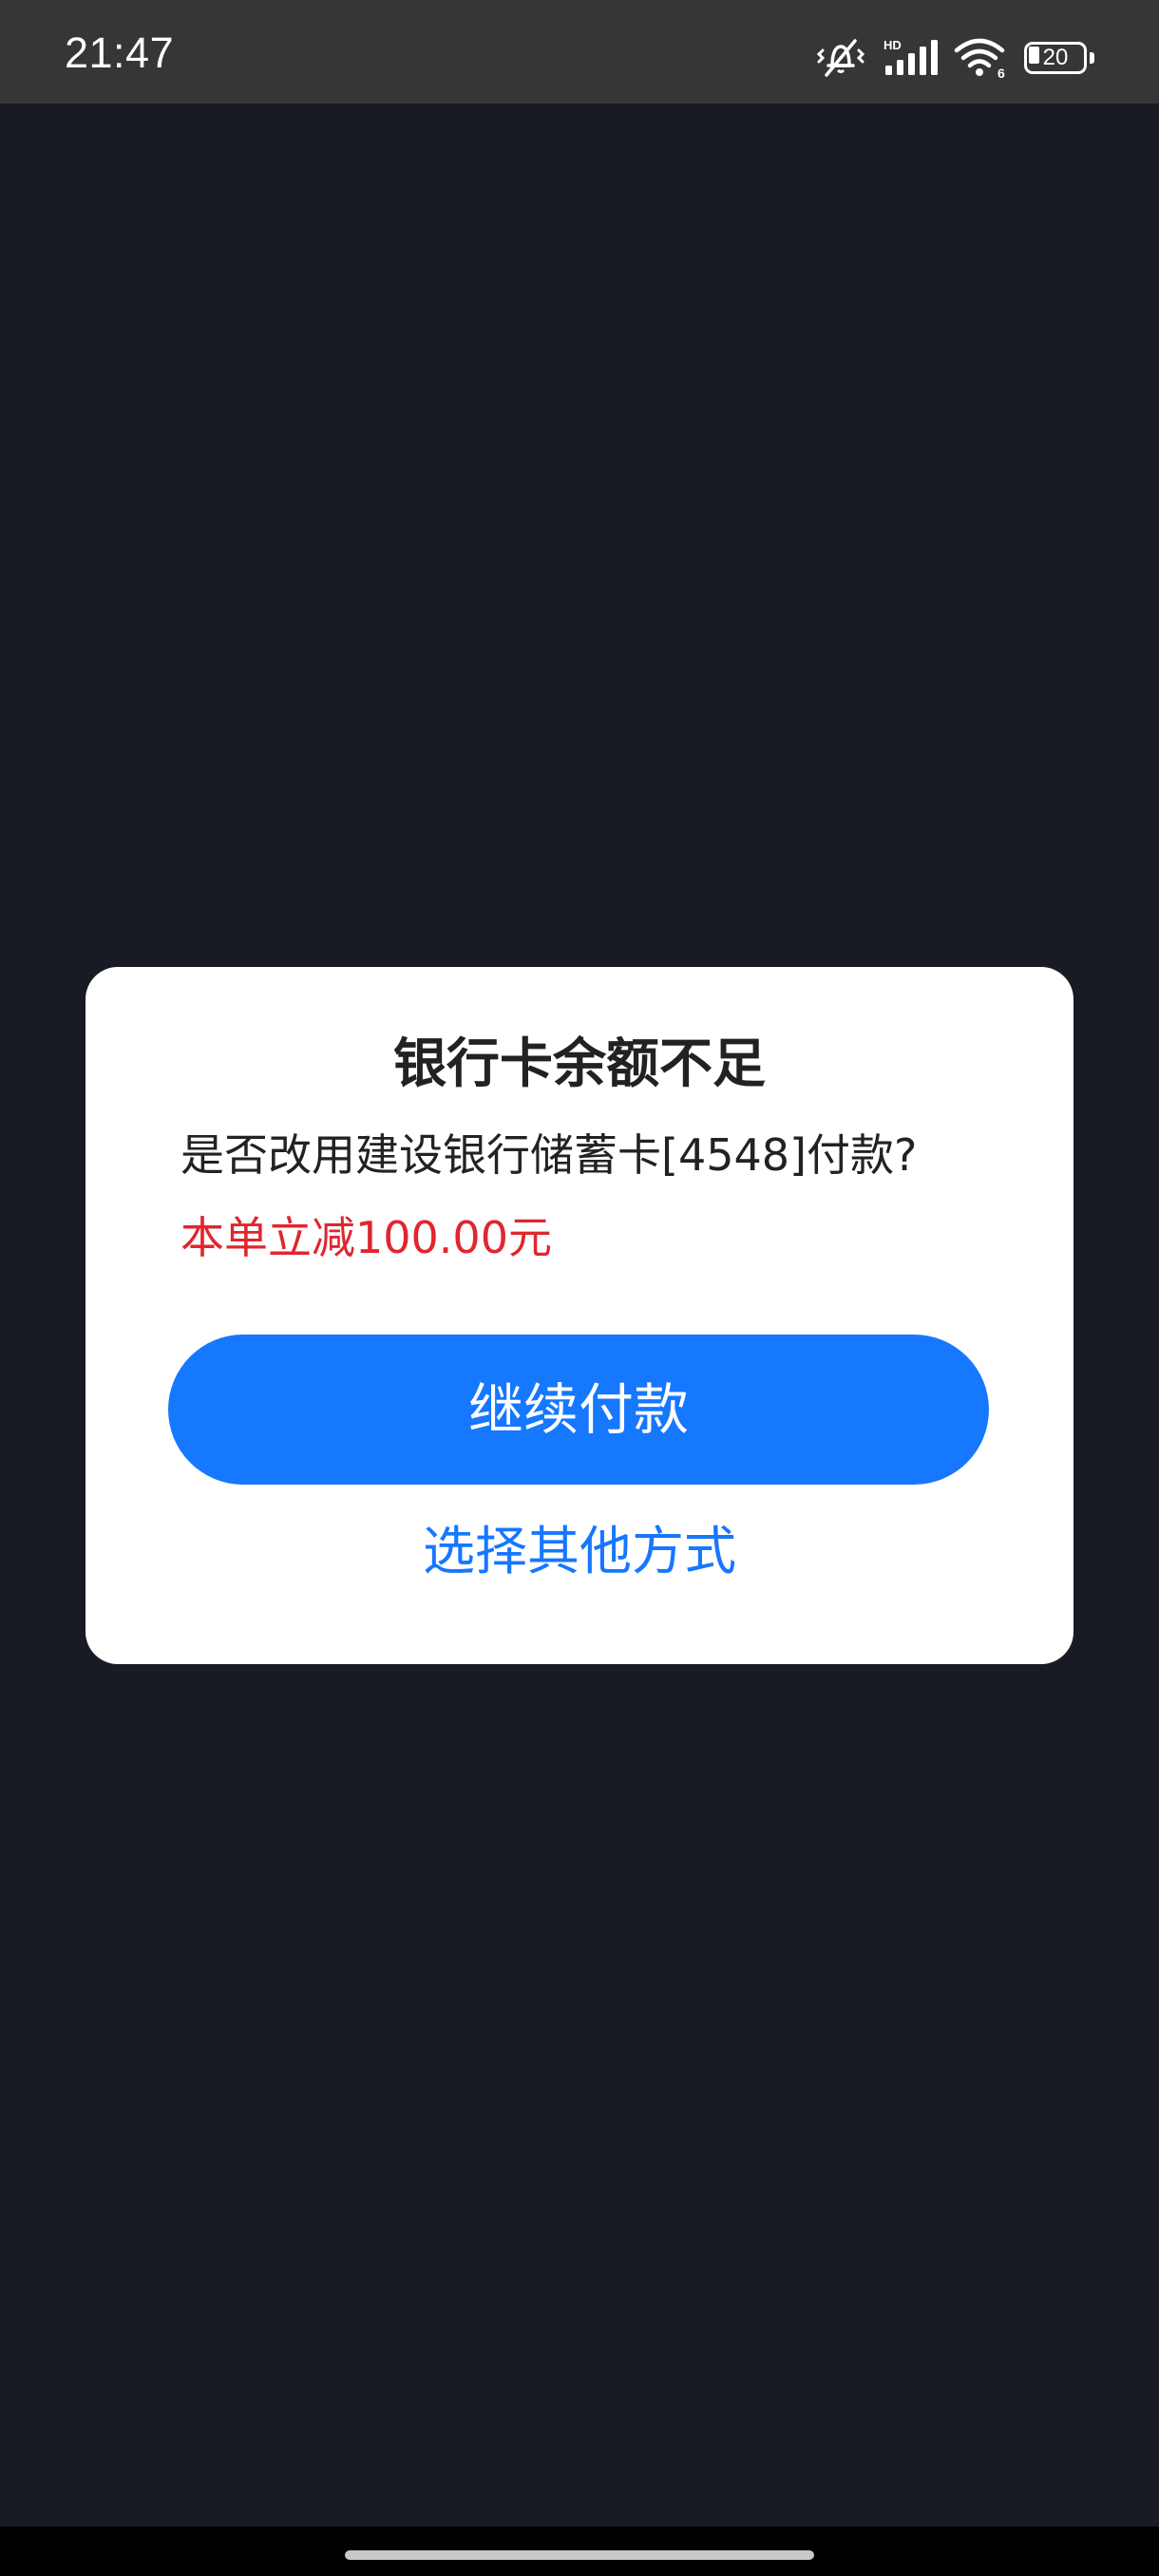 This screenshot has height=2576, width=1159. I want to click on navigation-bar, so click(579, 2551).